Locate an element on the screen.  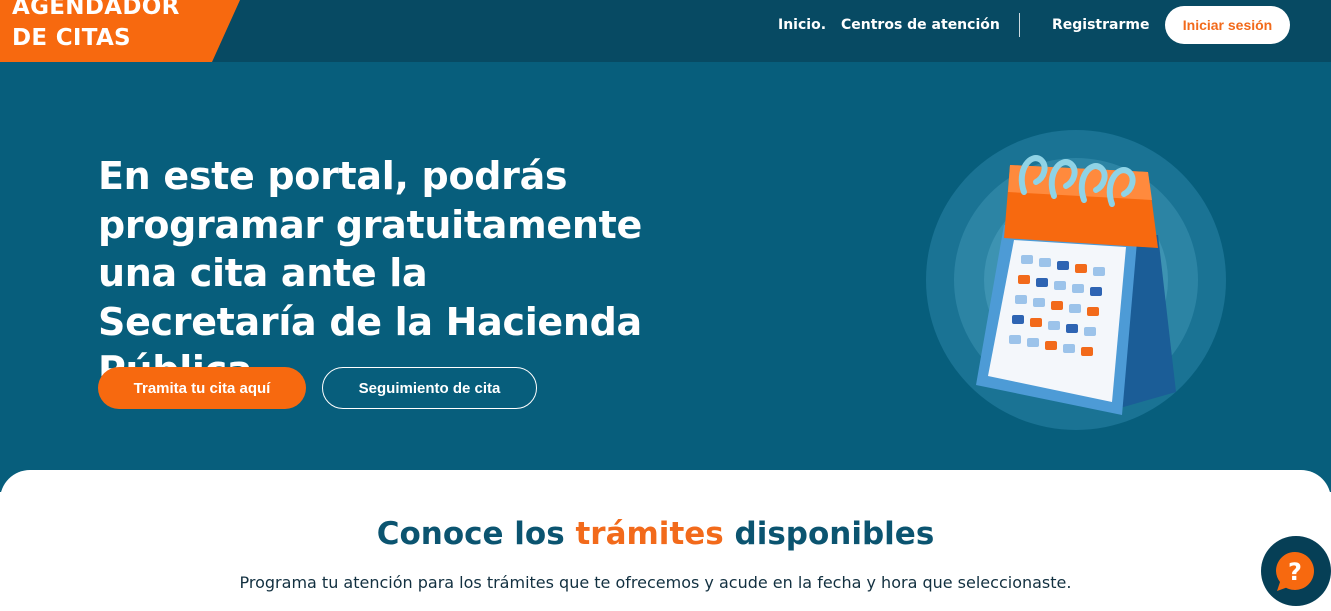
logo-line-2: DE CITAS is located at coordinates (71, 38).